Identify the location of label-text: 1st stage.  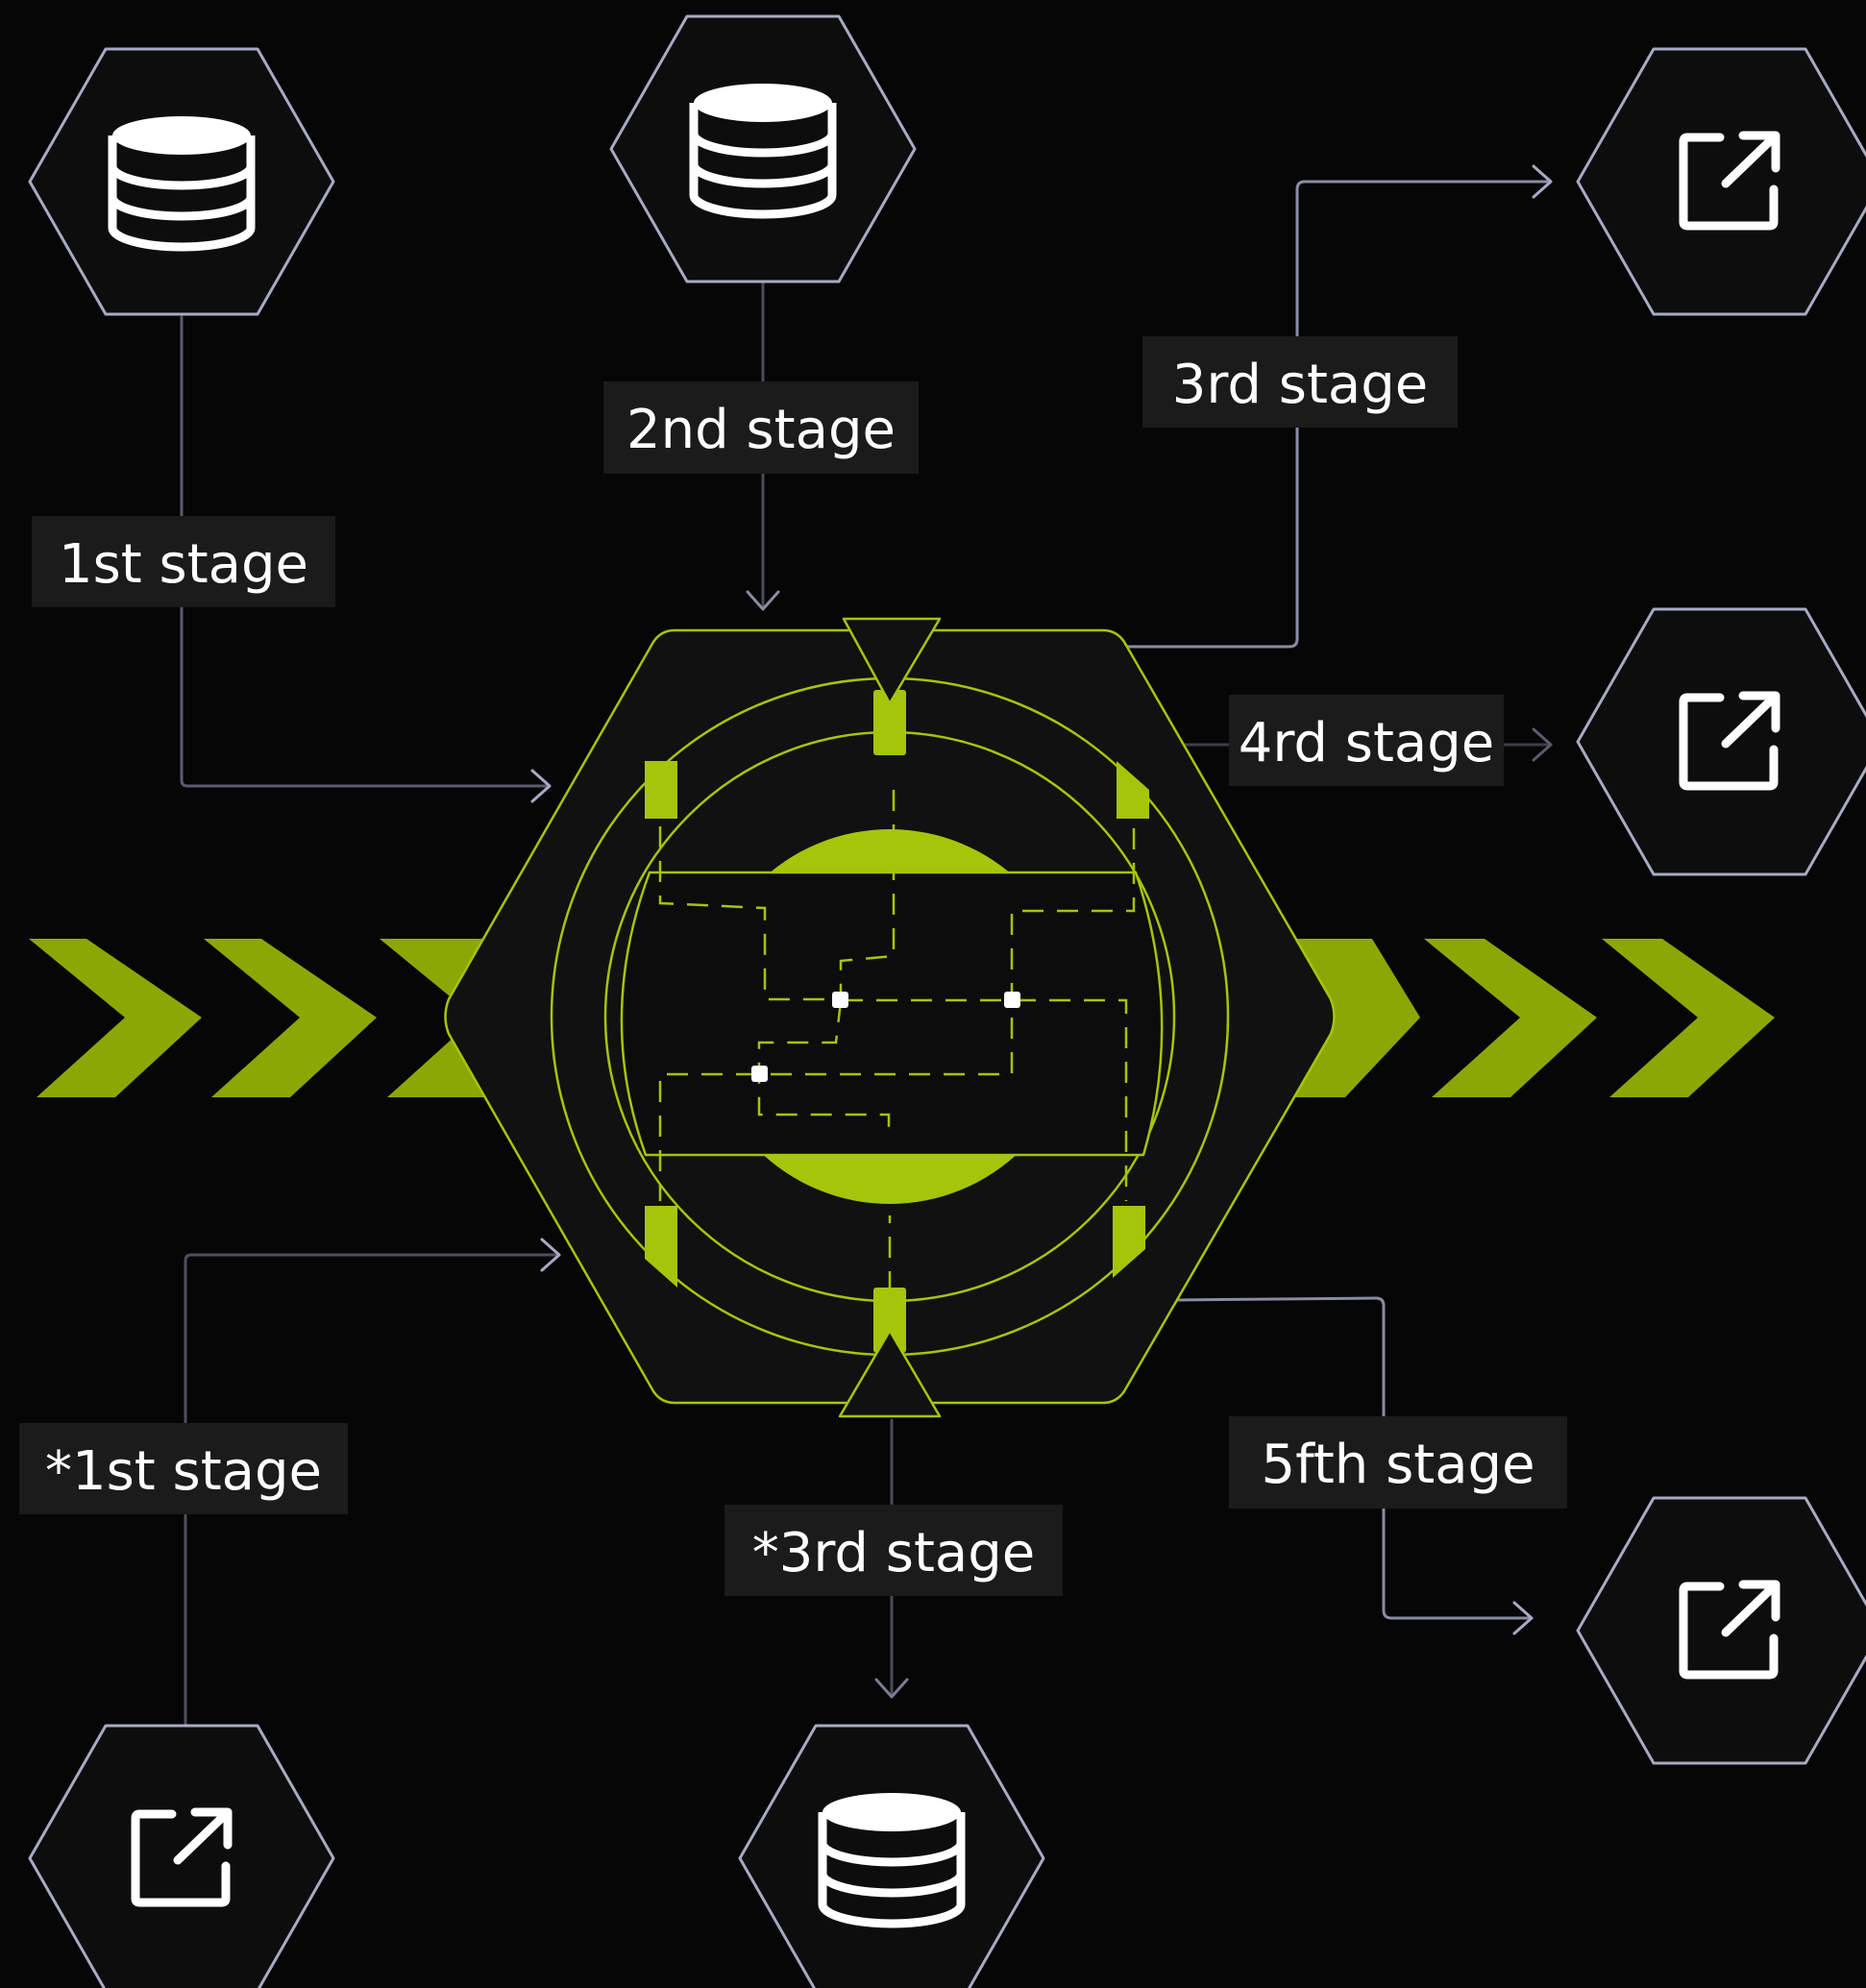
(183, 564).